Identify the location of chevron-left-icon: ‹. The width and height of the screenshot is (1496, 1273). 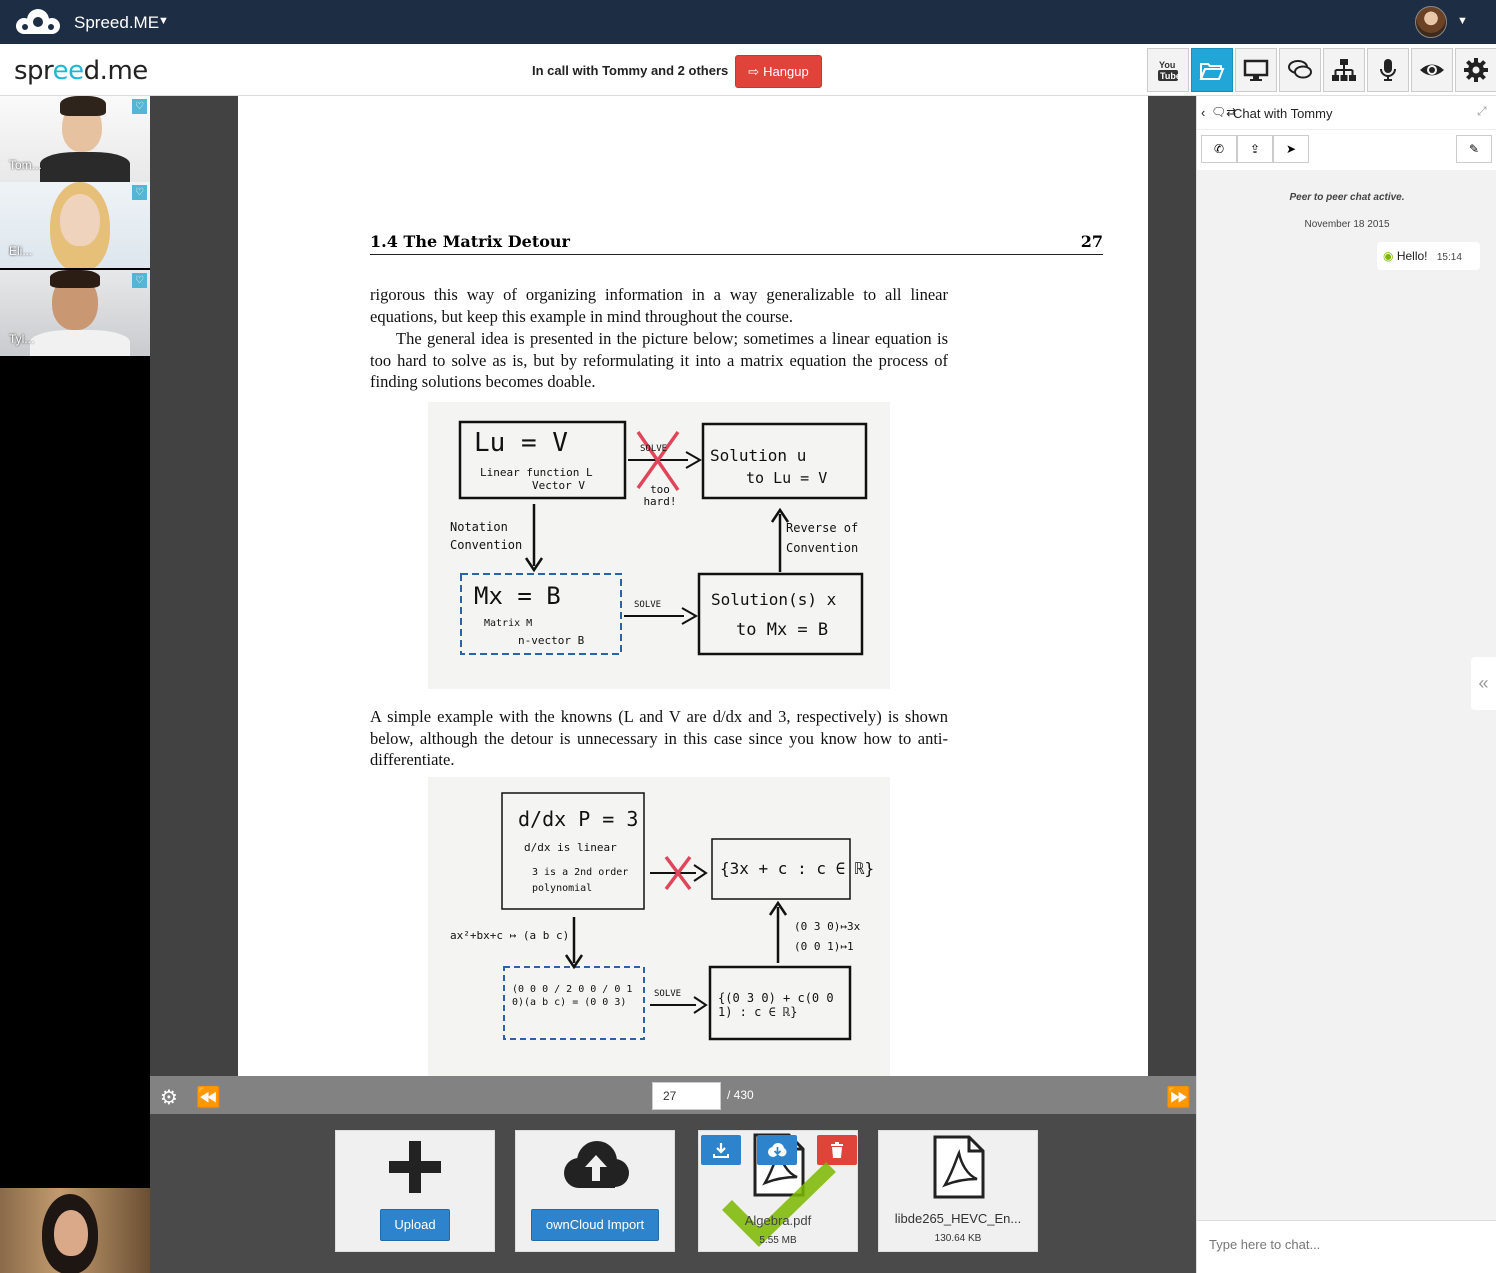
(1203, 112).